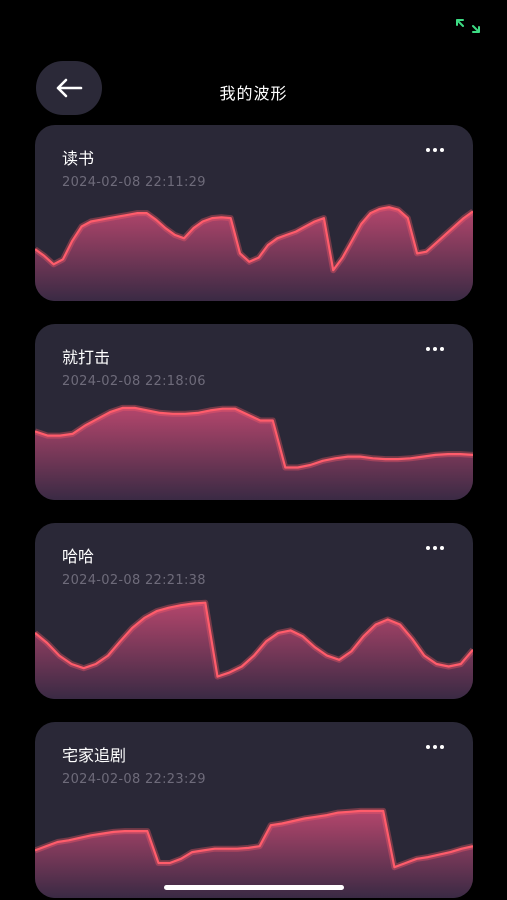  Describe the element at coordinates (253, 93) in the screenshot. I see `page-title: 我的波形` at that location.